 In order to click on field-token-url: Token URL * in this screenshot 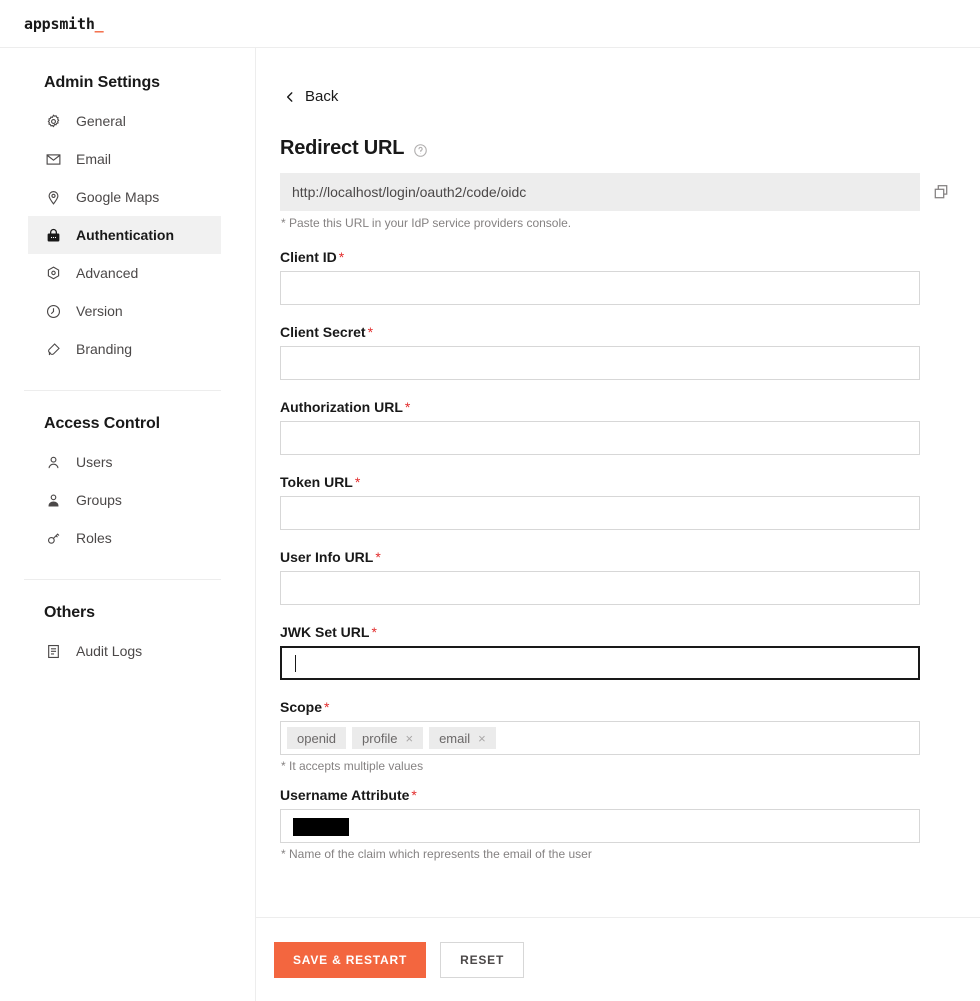, I will do `click(600, 502)`.